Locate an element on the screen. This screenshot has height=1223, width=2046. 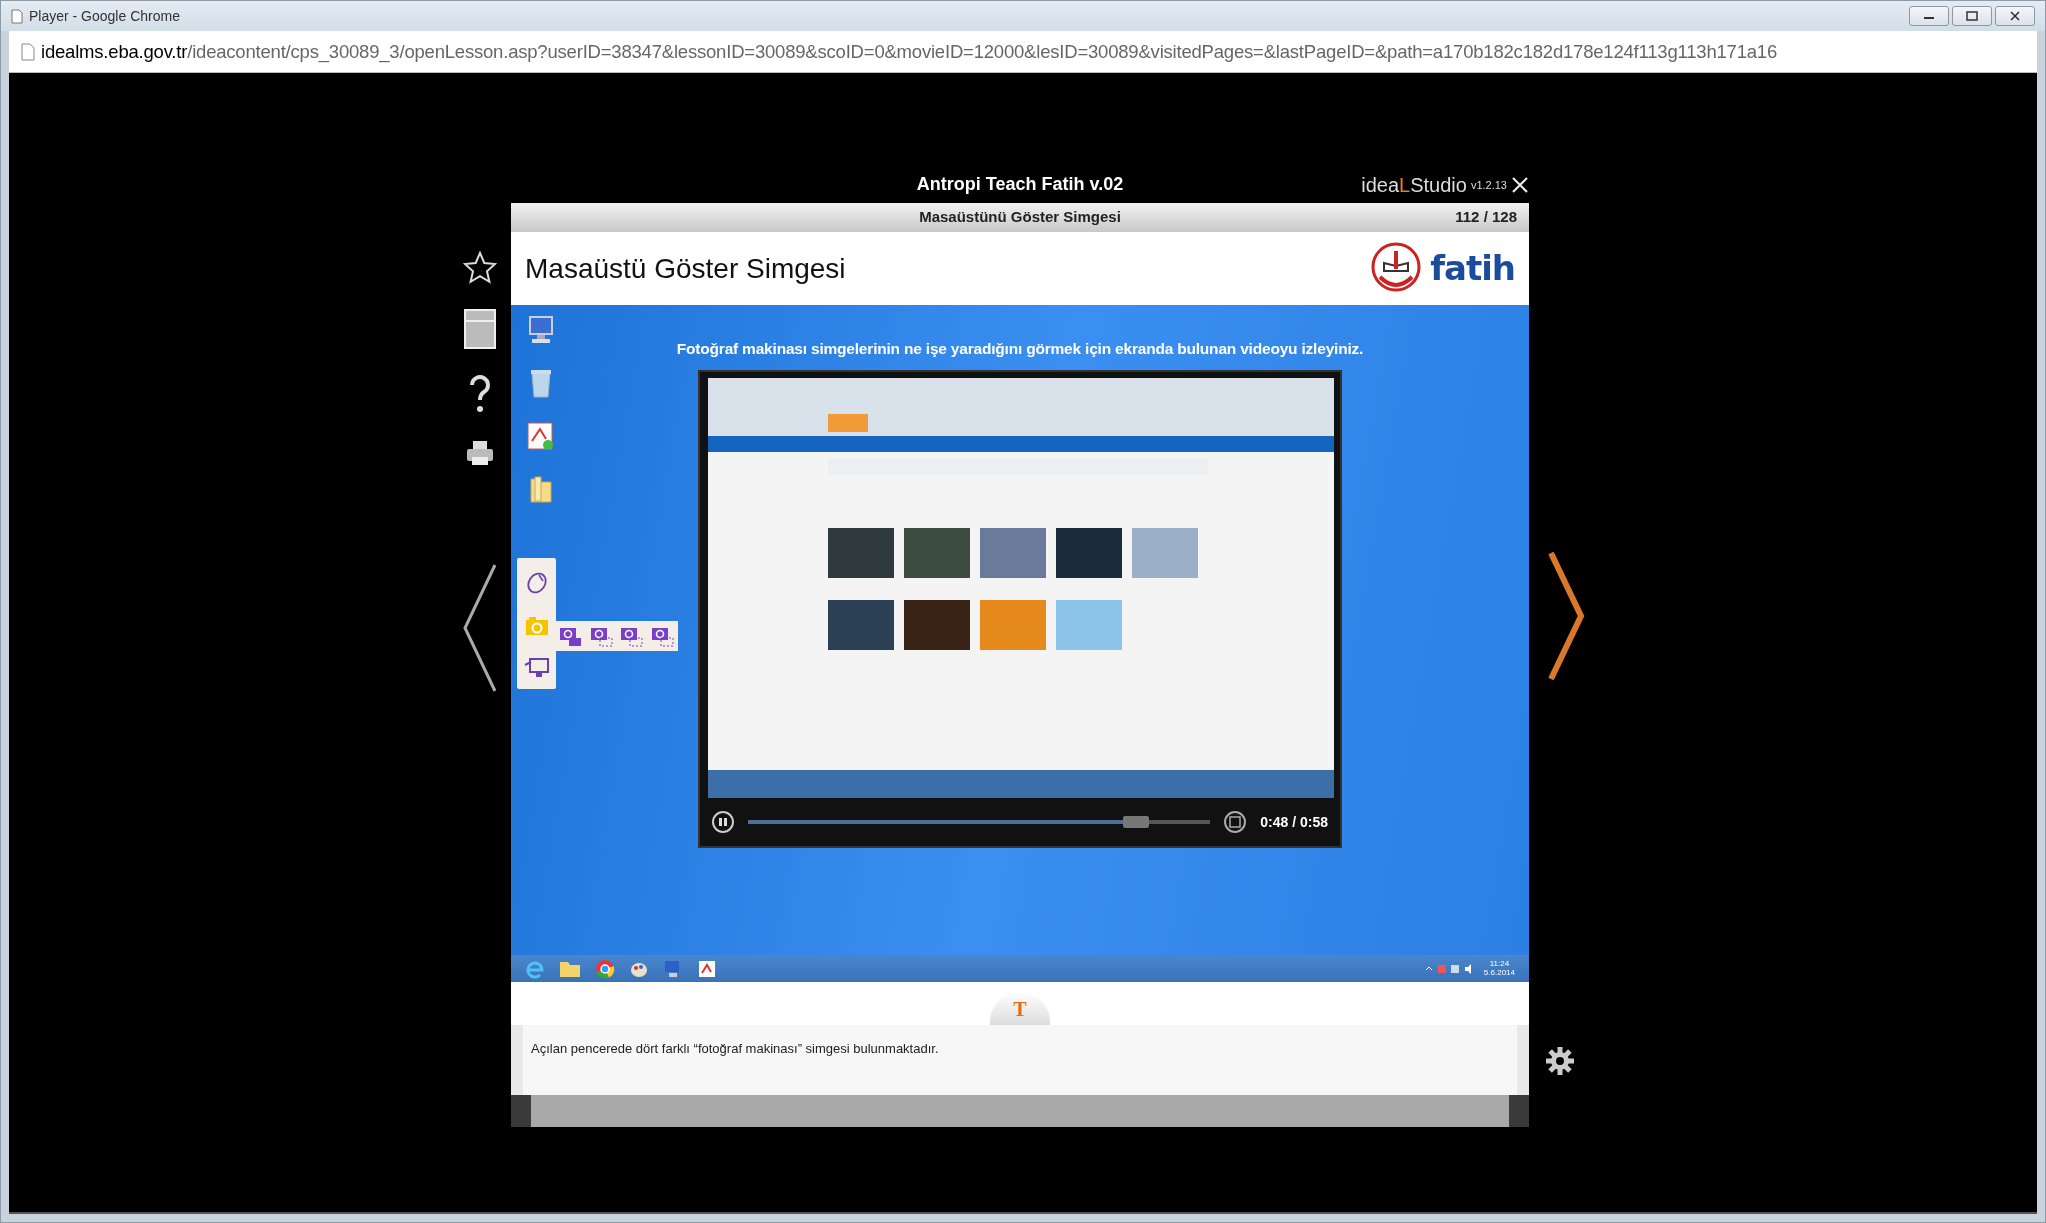
section-title: Masaüstünü Göster Simgesi is located at coordinates (1020, 217).